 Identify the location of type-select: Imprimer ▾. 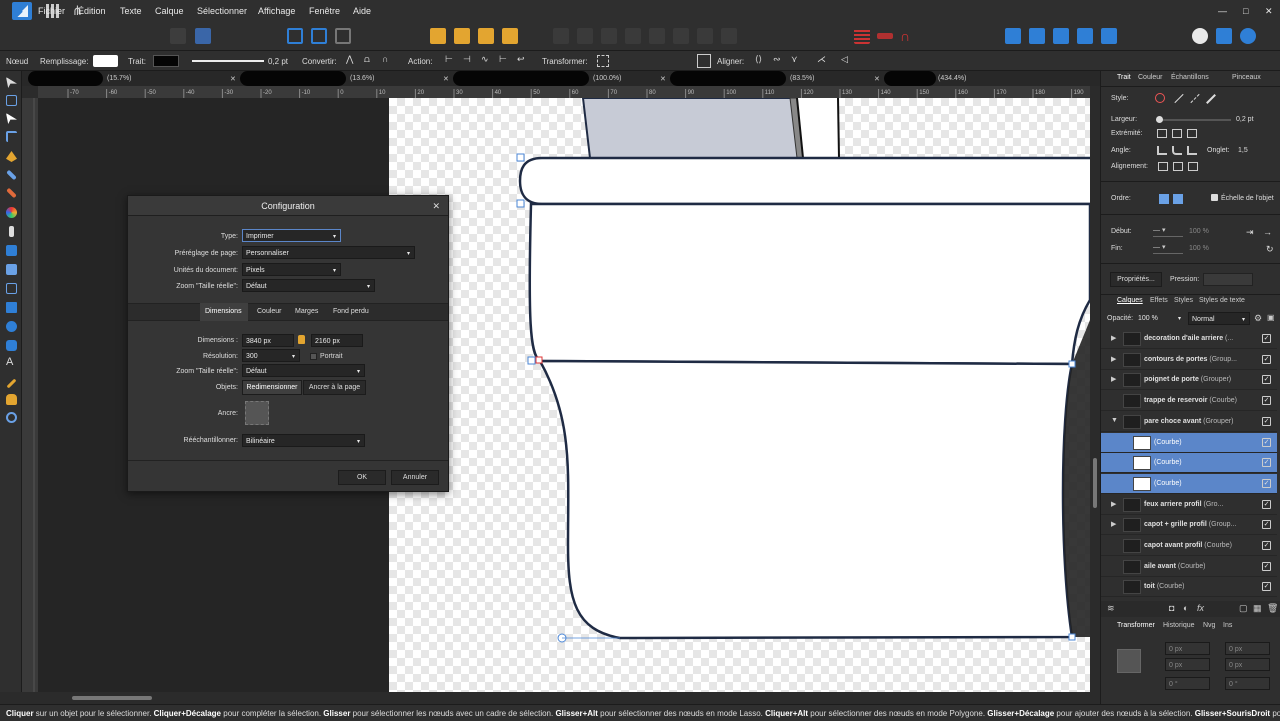
(291, 235).